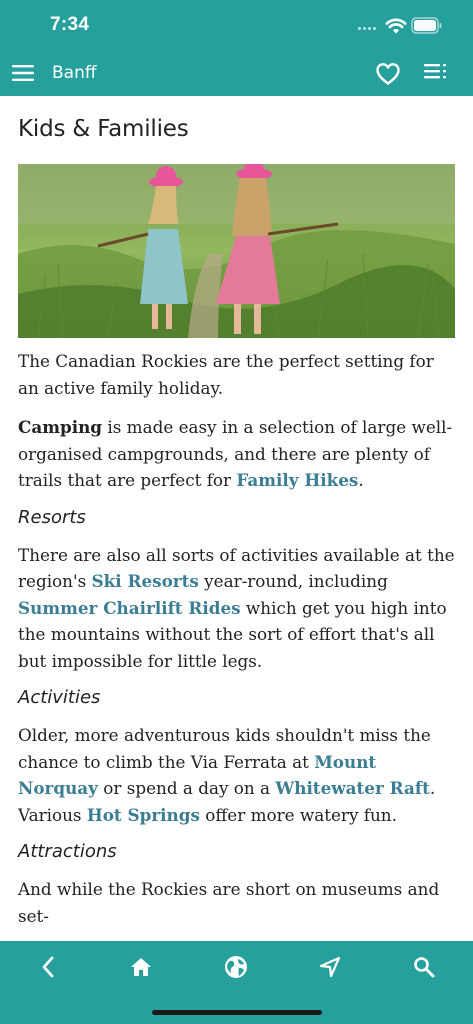 The width and height of the screenshot is (473, 1024). Describe the element at coordinates (369, 30) in the screenshot. I see `cellular-signal-icon` at that location.